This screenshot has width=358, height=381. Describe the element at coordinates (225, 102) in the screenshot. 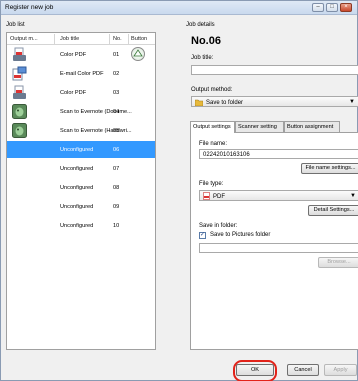

I see `output-method-value: Save to folder` at that location.